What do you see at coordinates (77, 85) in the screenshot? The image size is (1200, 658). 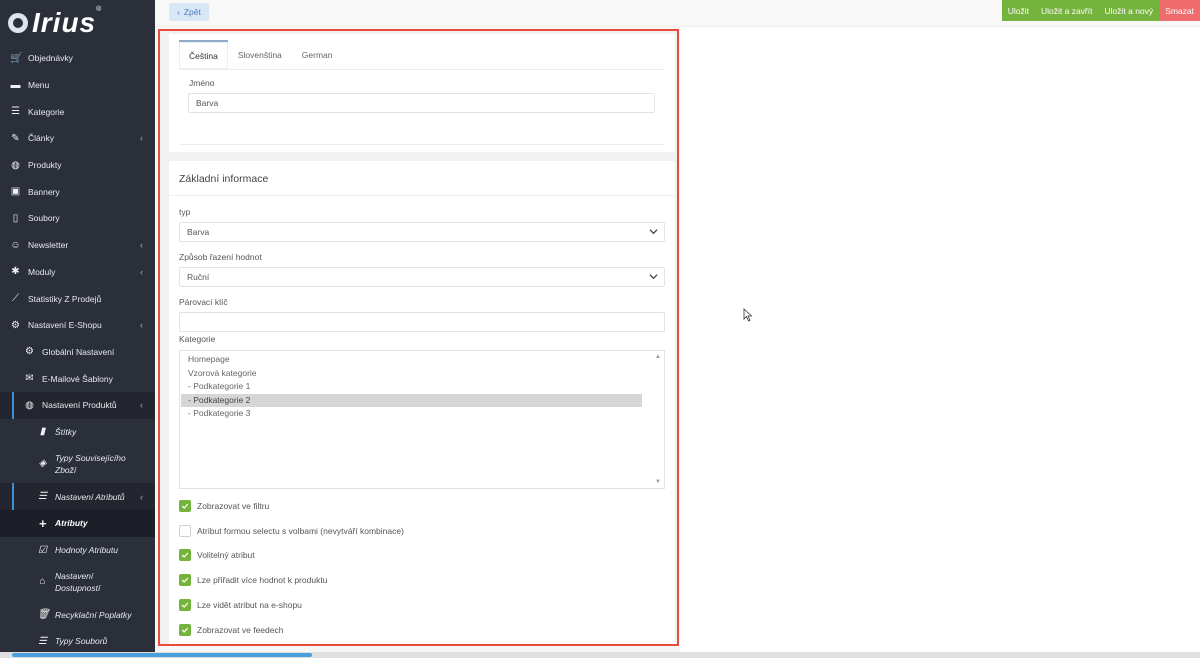 I see `sidebar-item-menu: ▬ Menu` at bounding box center [77, 85].